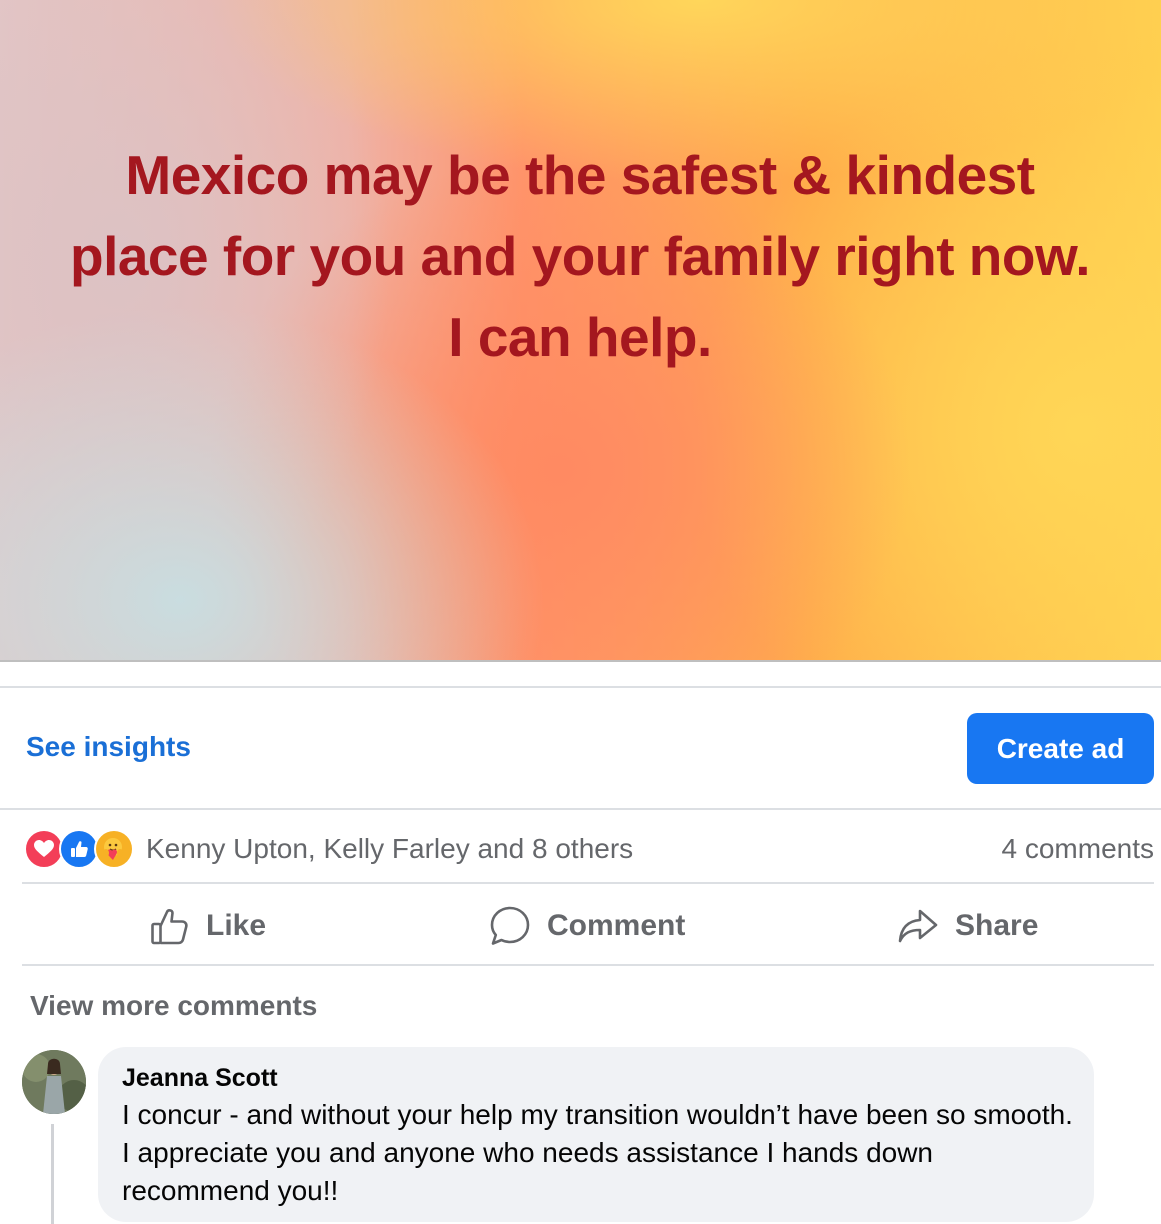 This screenshot has height=1224, width=1161. Describe the element at coordinates (510, 926) in the screenshot. I see `comment-bubble-icon` at that location.